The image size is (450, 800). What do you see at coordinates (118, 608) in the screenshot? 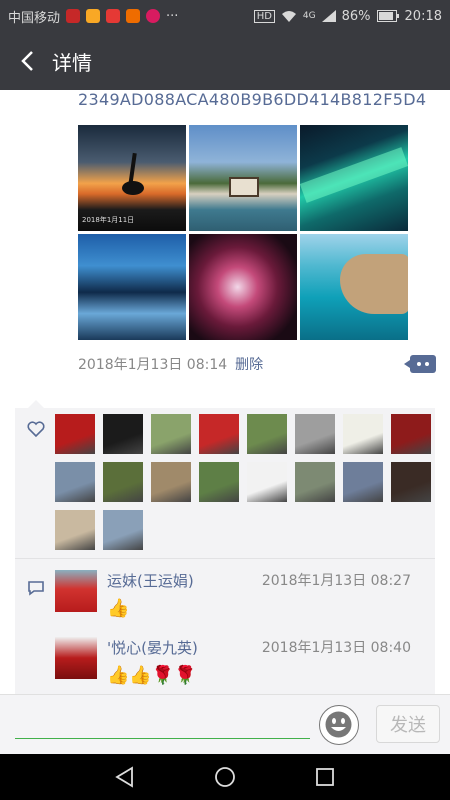
I see `comment-text: 👍` at bounding box center [118, 608].